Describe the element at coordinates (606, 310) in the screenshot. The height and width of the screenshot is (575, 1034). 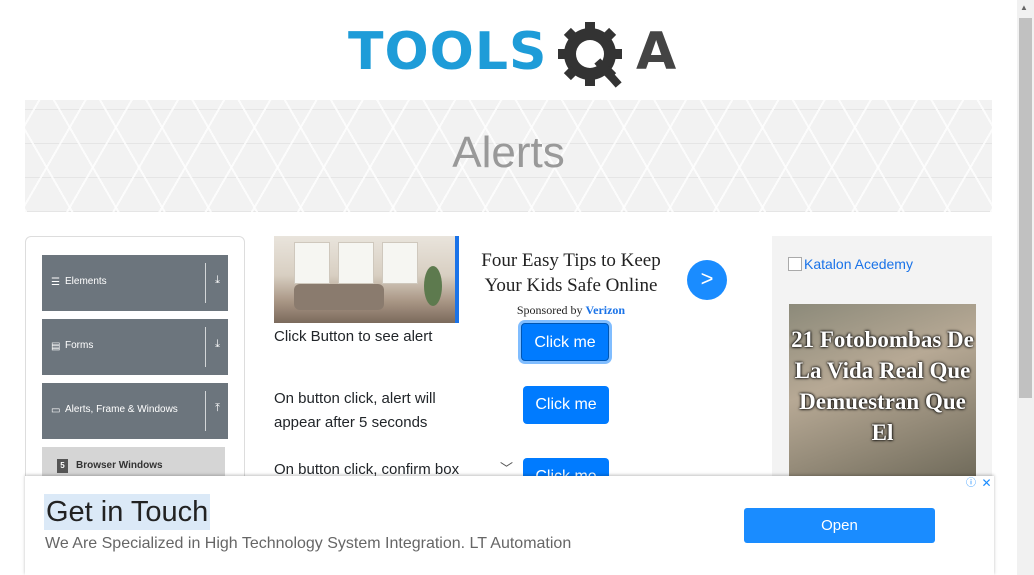
I see `ad-sponsor-name: Verizon` at that location.